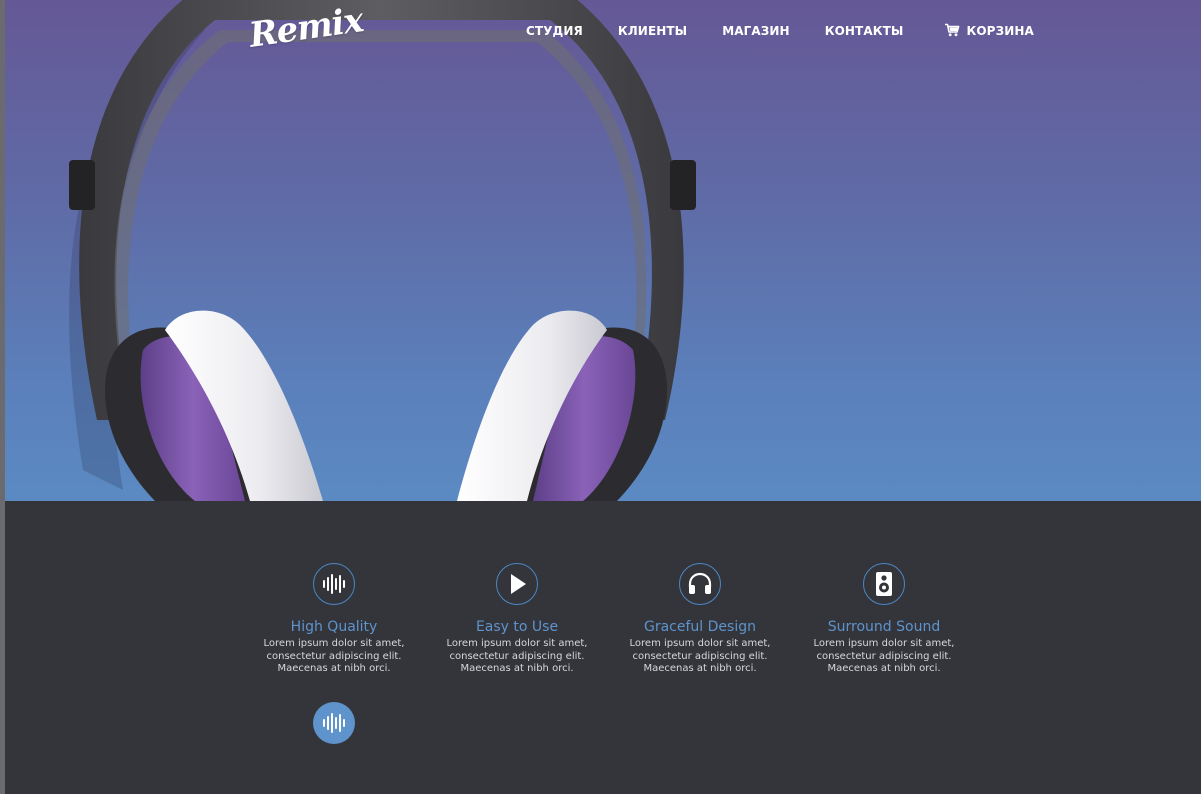 This screenshot has height=794, width=1201. Describe the element at coordinates (884, 627) in the screenshot. I see `feature-title: Surround Sound` at that location.